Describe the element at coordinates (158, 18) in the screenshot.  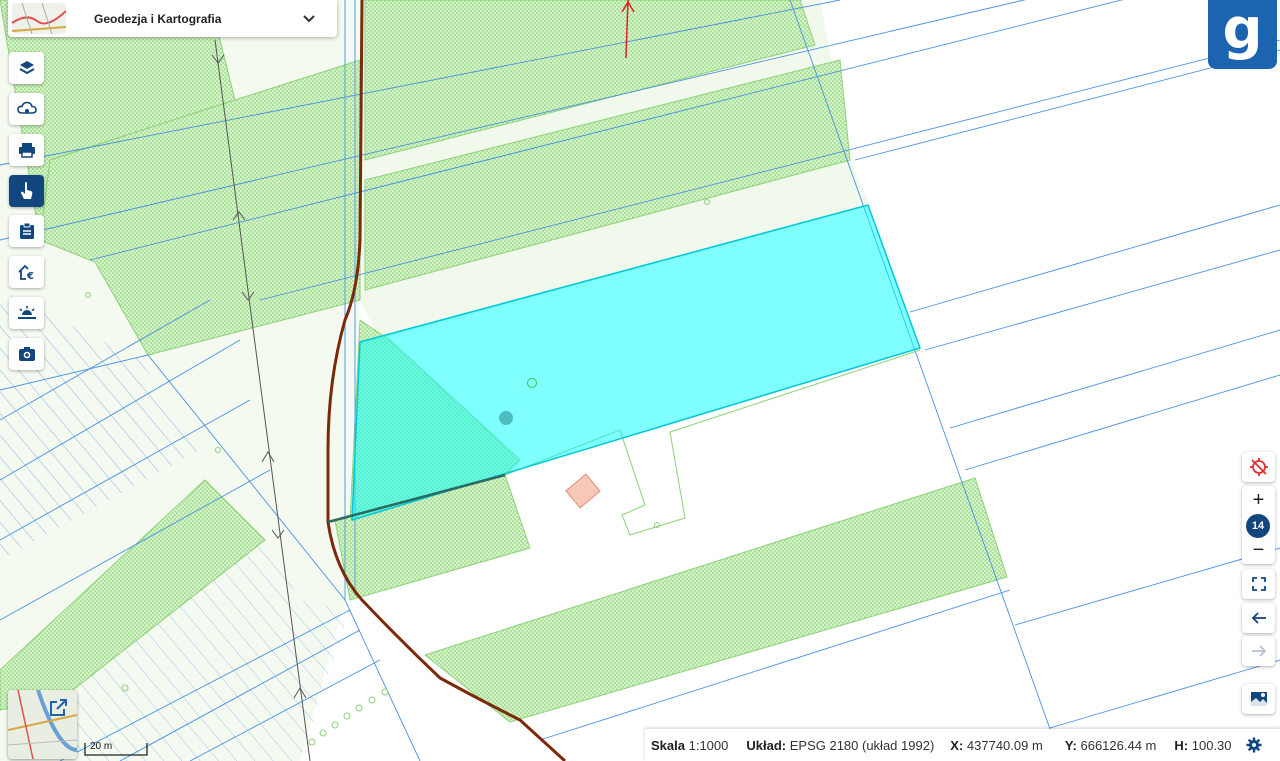
I see `theme-title: Geodezja i Kartografia` at that location.